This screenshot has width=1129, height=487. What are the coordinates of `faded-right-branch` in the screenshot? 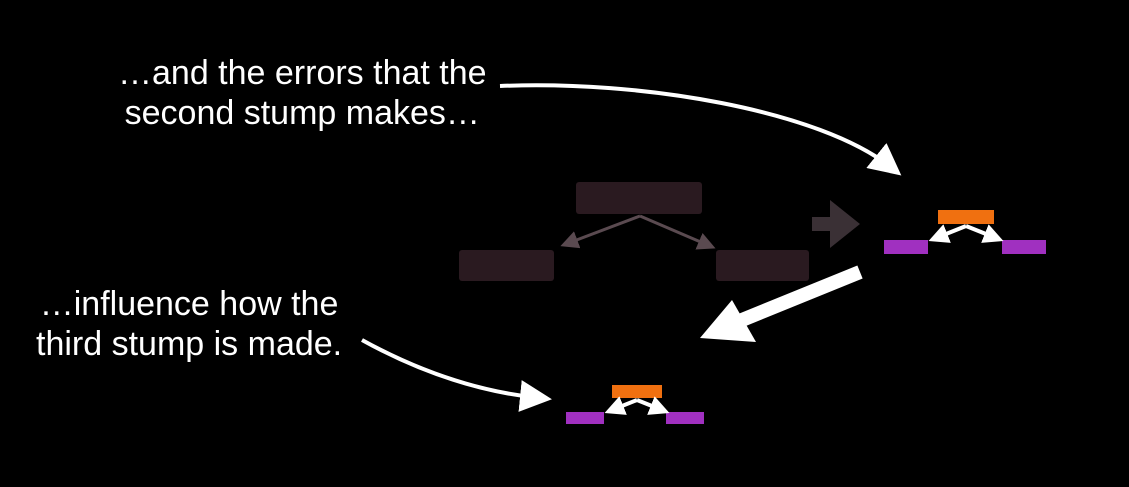 It's located at (677, 232).